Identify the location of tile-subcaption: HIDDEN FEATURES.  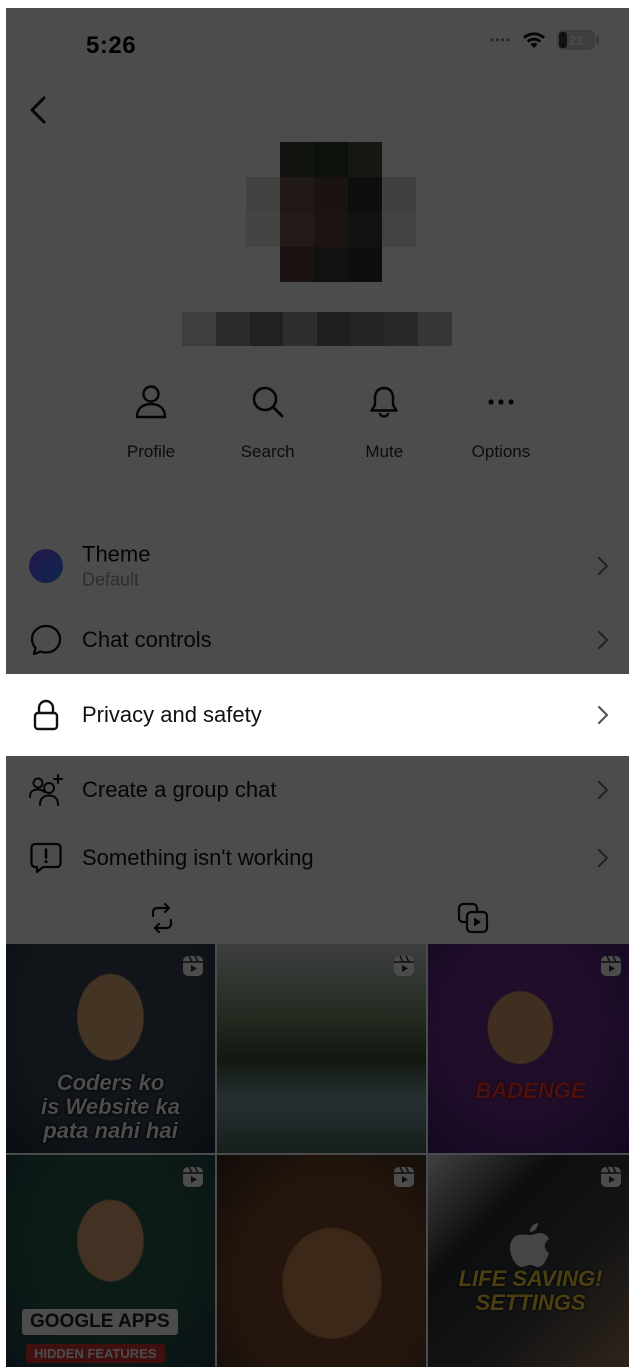
(95, 1353).